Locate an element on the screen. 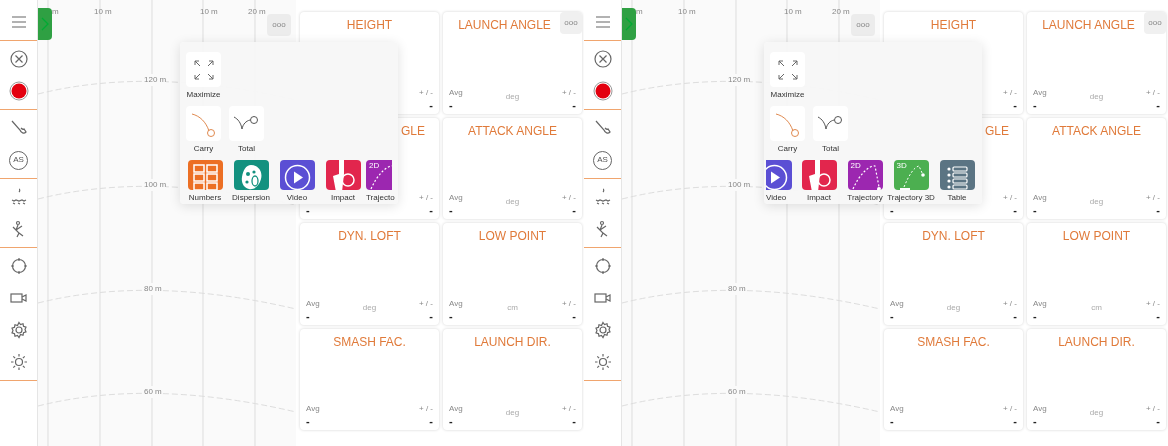  table-tile is located at coordinates (957, 175).